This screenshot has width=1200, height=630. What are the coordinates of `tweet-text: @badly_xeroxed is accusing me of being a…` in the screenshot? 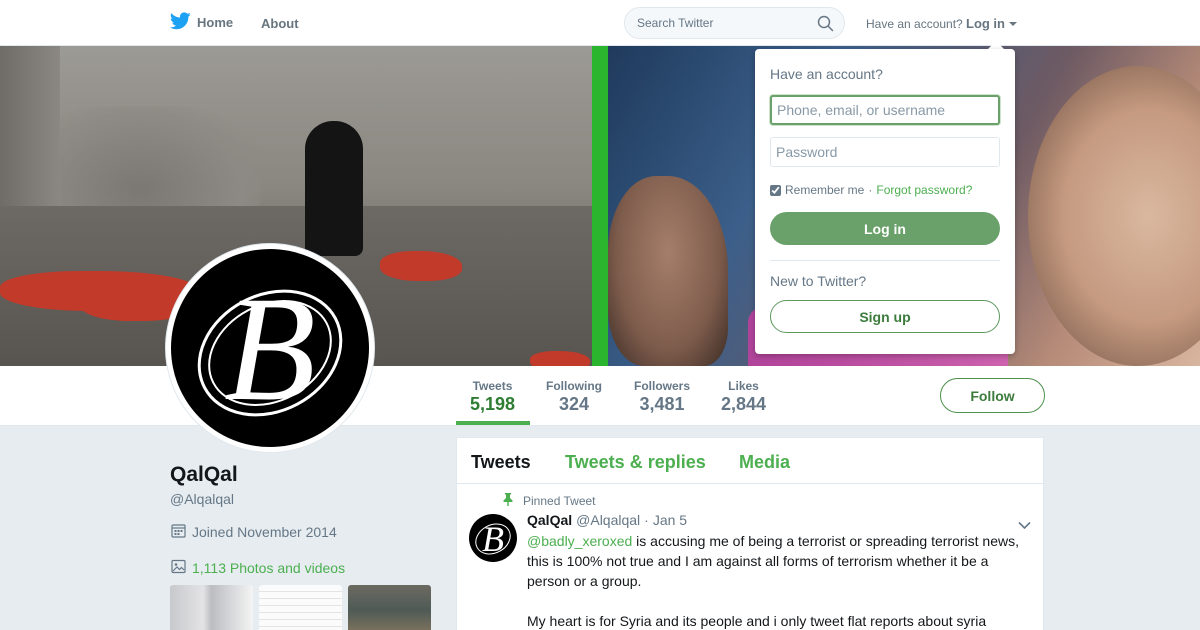 It's located at (777, 580).